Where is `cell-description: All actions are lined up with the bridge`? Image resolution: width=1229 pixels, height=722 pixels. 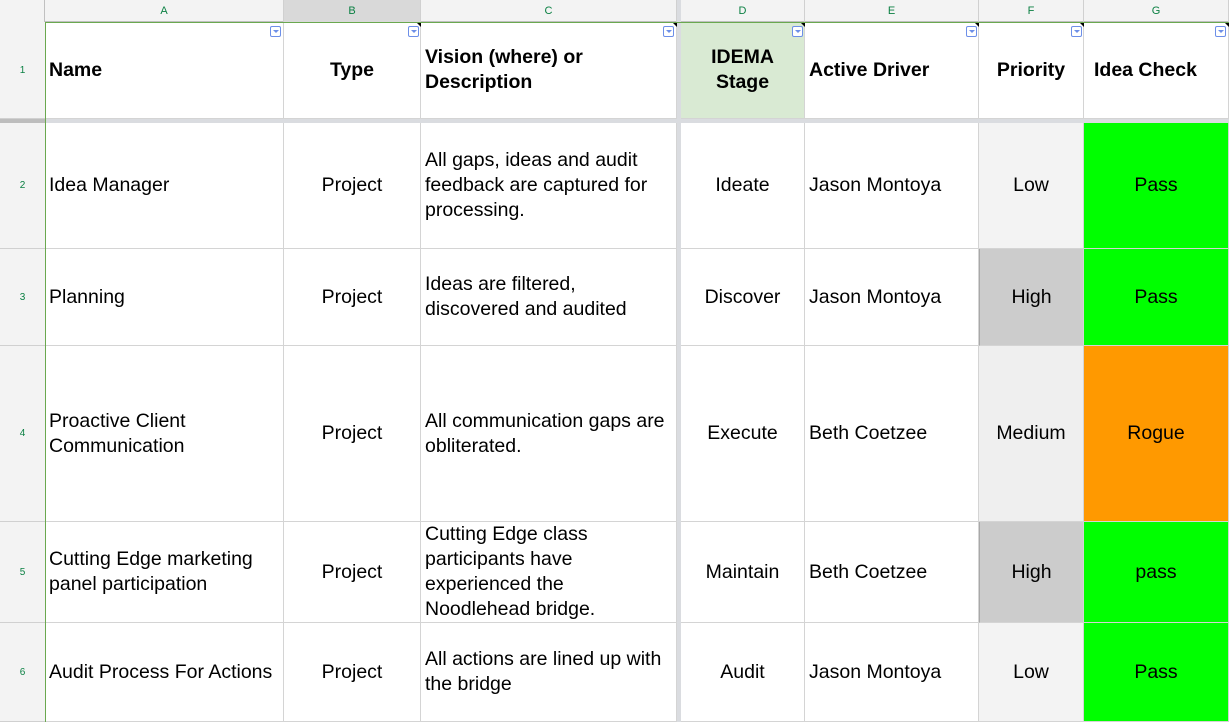 cell-description: All actions are lined up with the bridge is located at coordinates (549, 672).